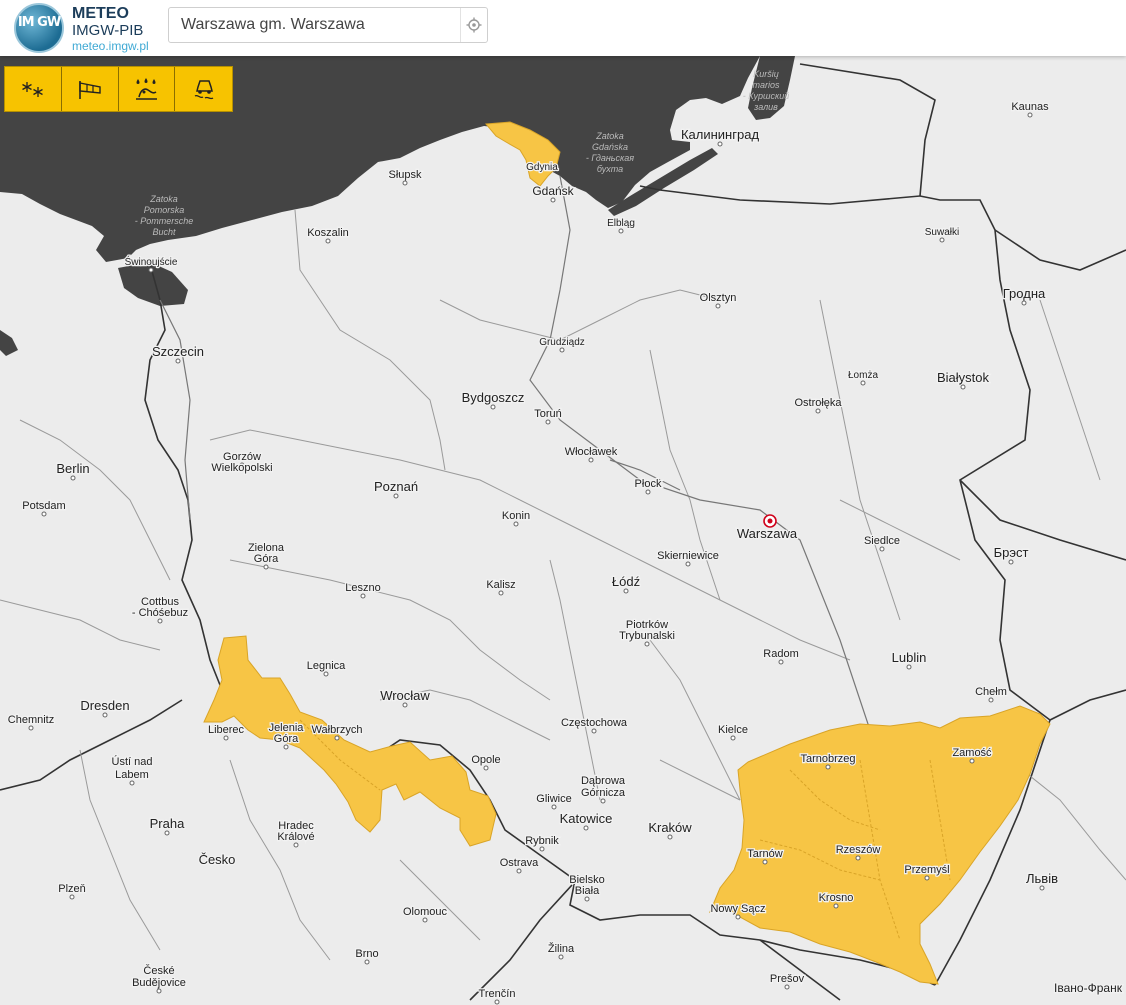 This screenshot has height=1005, width=1126. Describe the element at coordinates (31, 720) in the screenshot. I see `city-label: Chemnitz` at that location.